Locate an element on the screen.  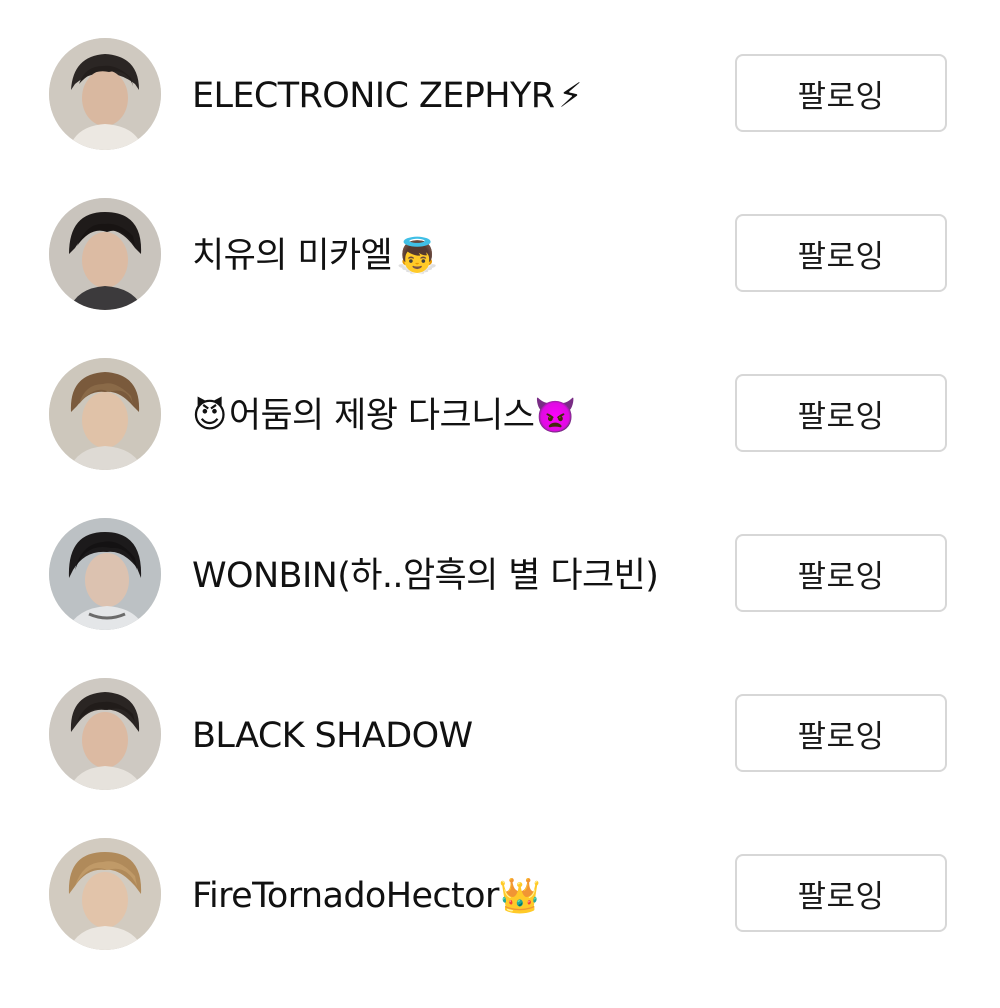
user-name: FireTornadoHector 👑 is located at coordinates (366, 896).